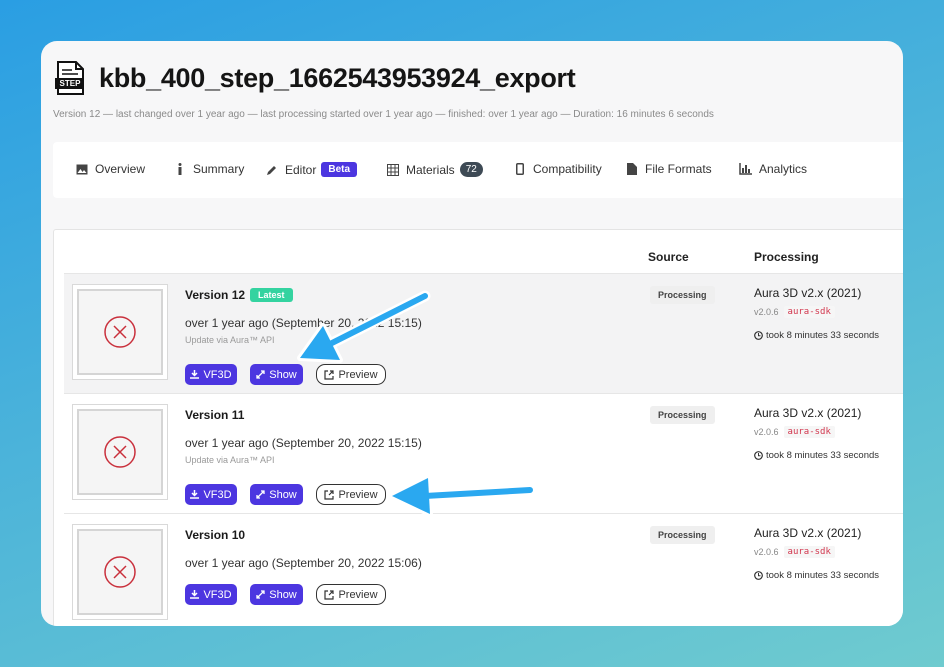  I want to click on tab-compatibility: Compatibility, so click(557, 169).